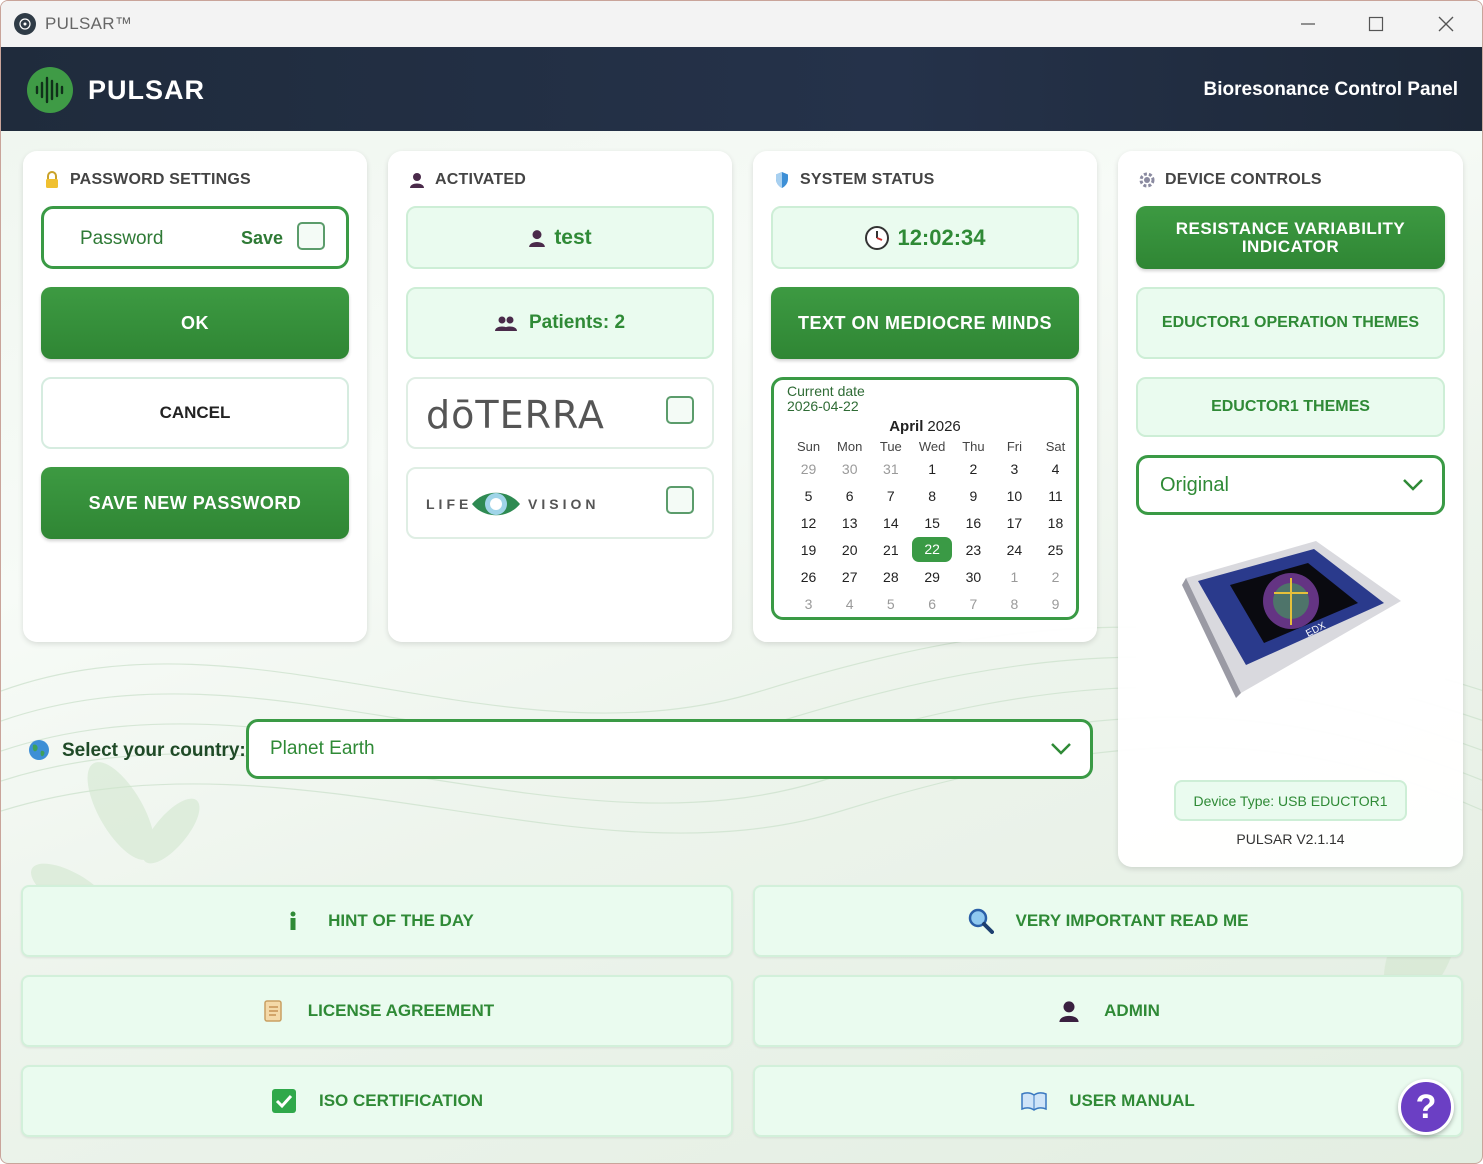 This screenshot has width=1483, height=1164. I want to click on close-icon, so click(1446, 24).